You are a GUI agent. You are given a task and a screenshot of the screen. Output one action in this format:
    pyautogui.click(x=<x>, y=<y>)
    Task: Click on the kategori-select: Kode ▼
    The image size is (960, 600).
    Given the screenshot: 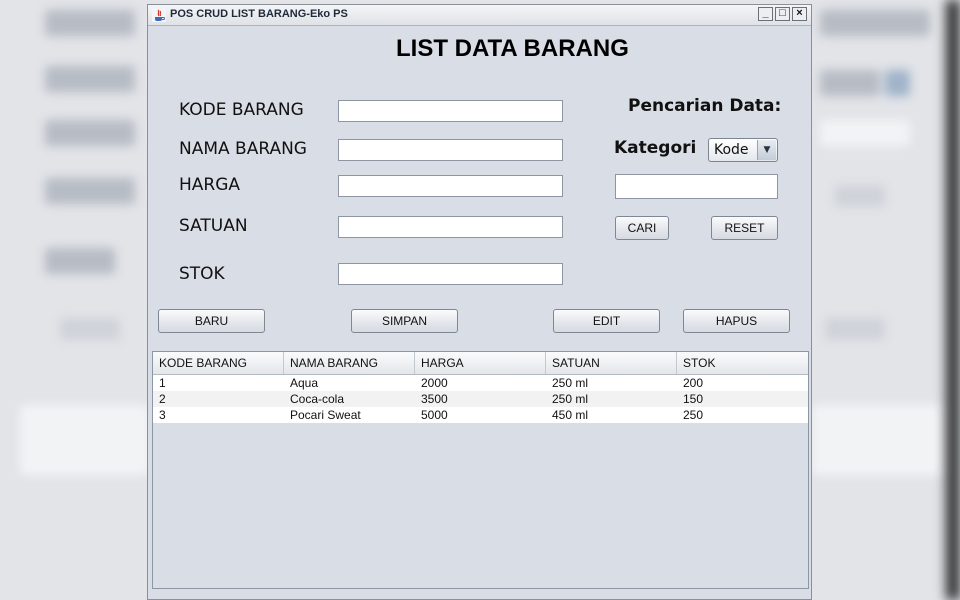 What is the action you would take?
    pyautogui.click(x=743, y=150)
    